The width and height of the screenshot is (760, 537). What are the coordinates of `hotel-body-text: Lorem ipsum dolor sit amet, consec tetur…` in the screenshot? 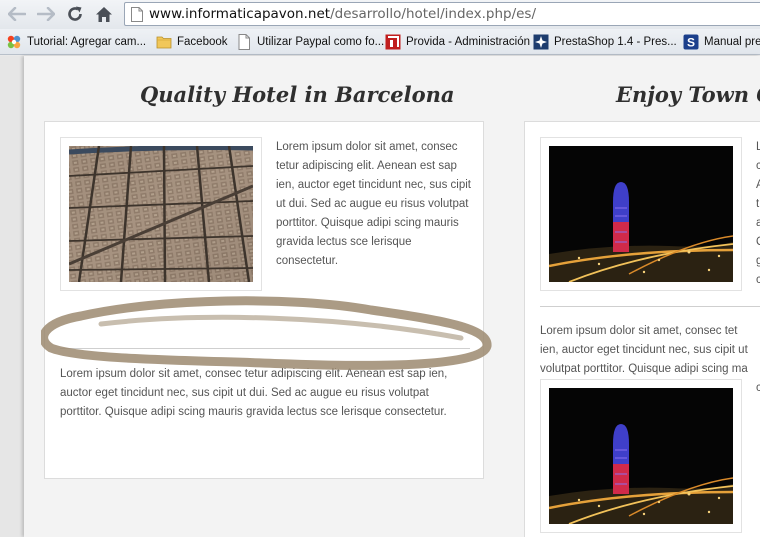 It's located at (254, 393).